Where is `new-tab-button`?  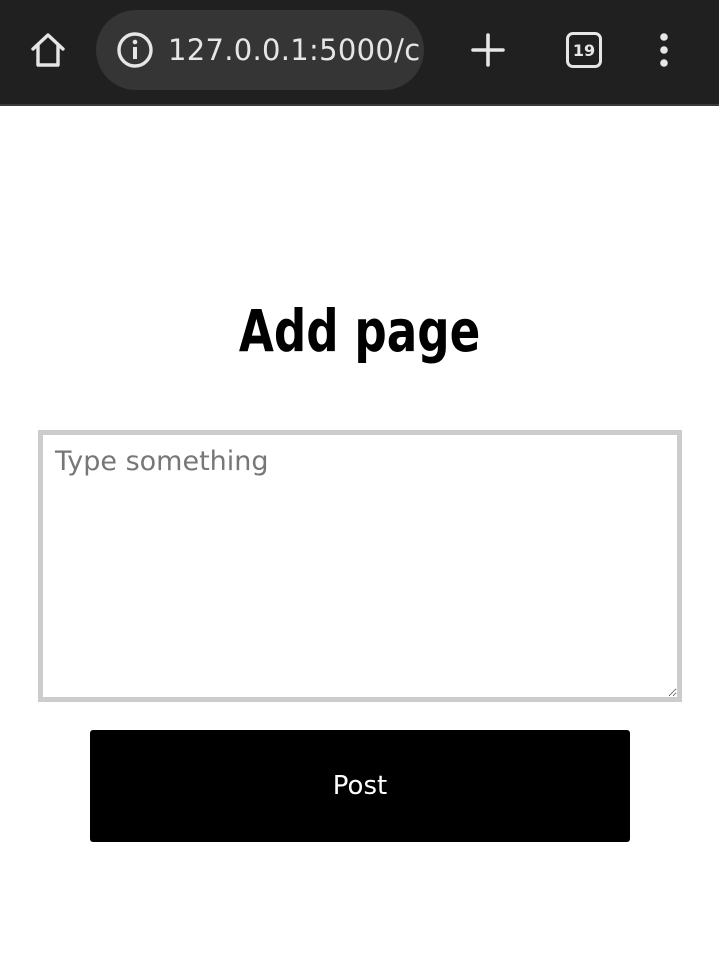
new-tab-button is located at coordinates (488, 50).